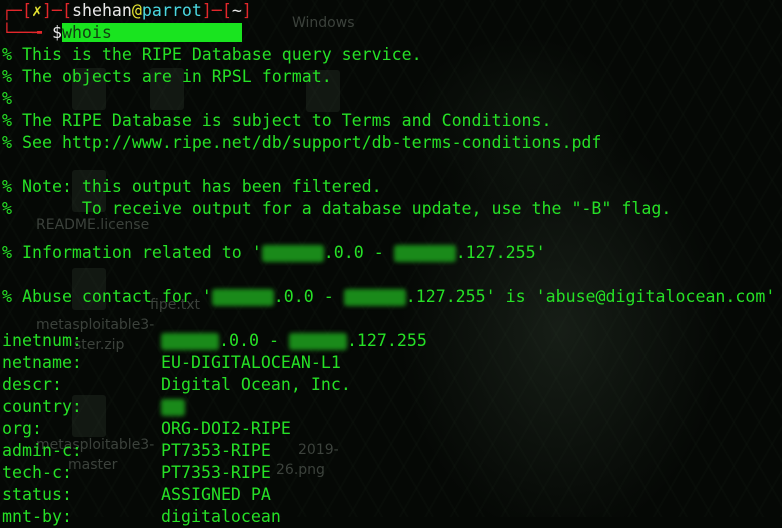 The image size is (782, 528). Describe the element at coordinates (386, 340) in the screenshot. I see `field-value: .127.255` at that location.